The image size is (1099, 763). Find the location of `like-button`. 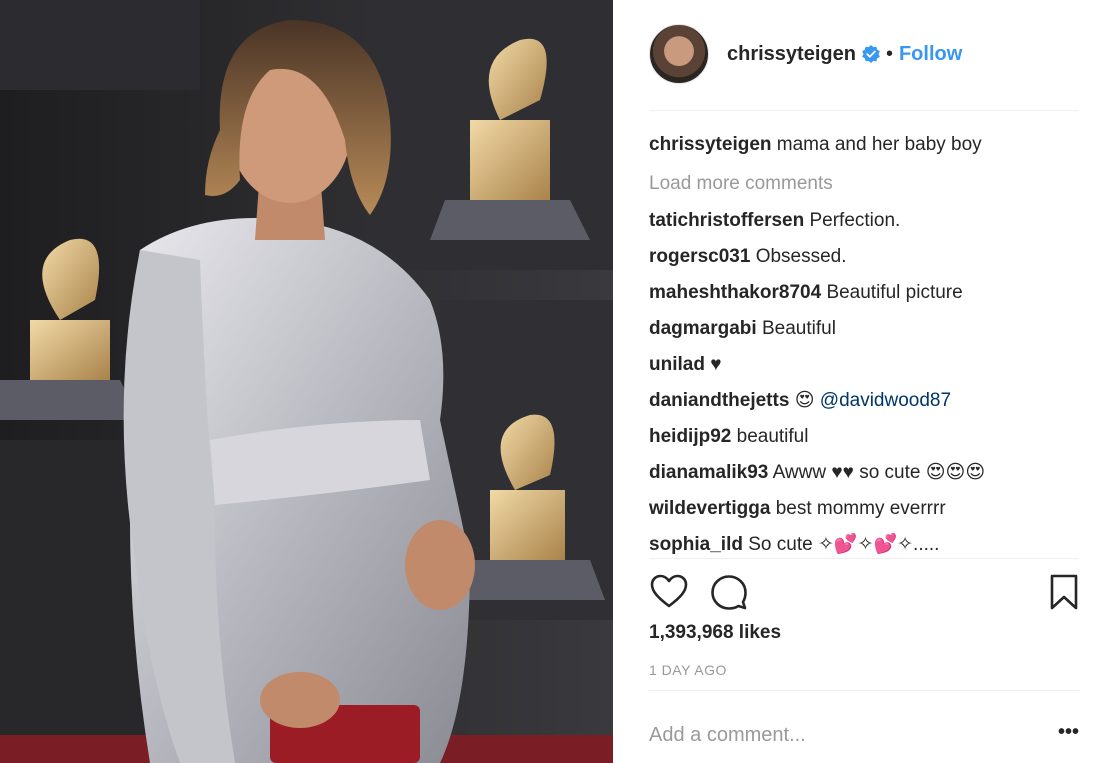

like-button is located at coordinates (669, 592).